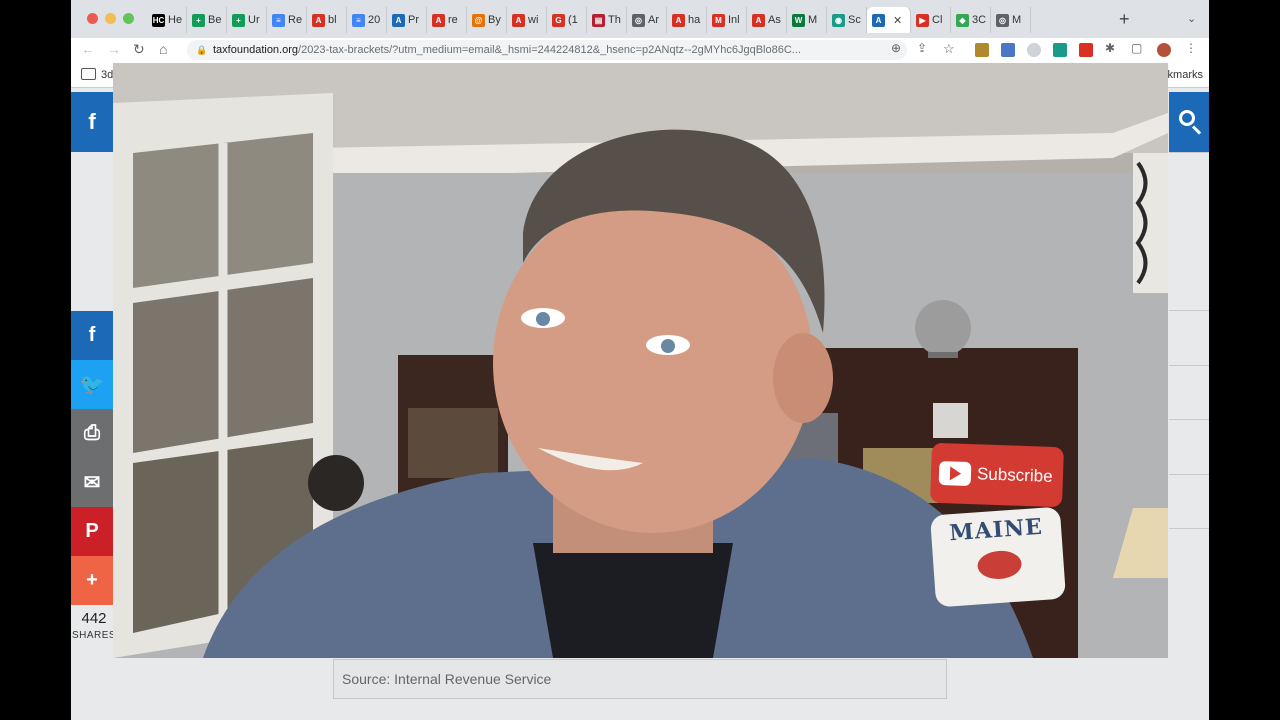 This screenshot has width=1280, height=720. What do you see at coordinates (453, 443) in the screenshot?
I see `books` at bounding box center [453, 443].